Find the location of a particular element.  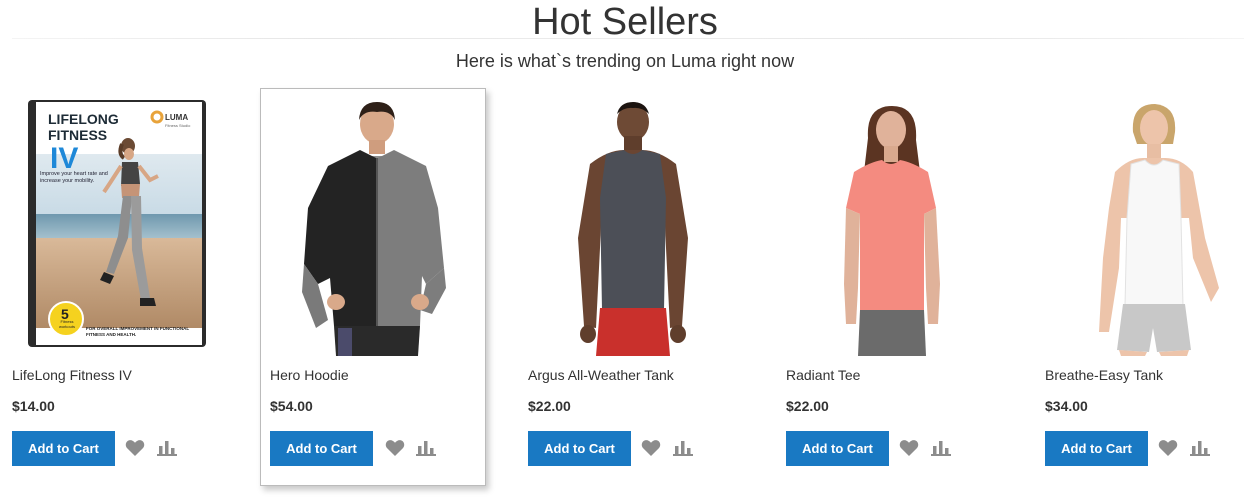

product-name-link: Argus All-Weather Tank is located at coordinates (601, 375).